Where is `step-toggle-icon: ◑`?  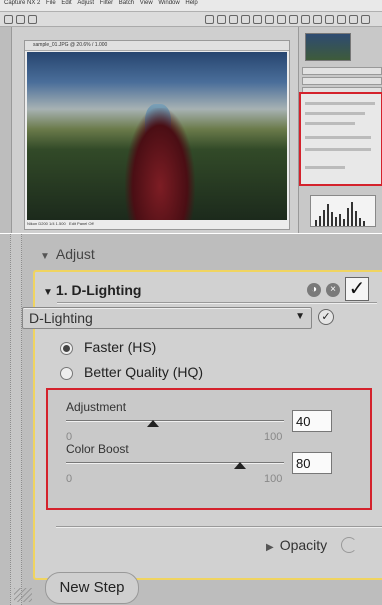 step-toggle-icon: ◑ is located at coordinates (314, 290).